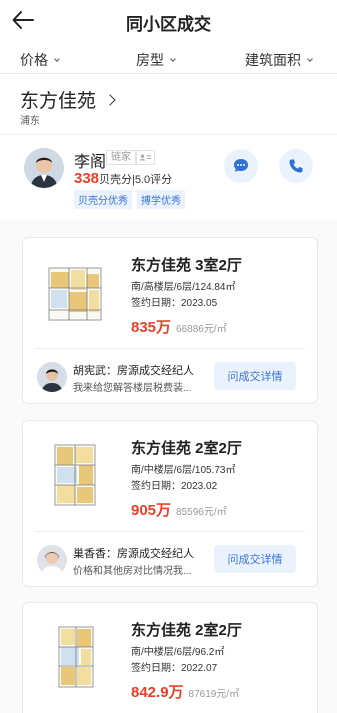  What do you see at coordinates (34, 60) in the screenshot?
I see `filter-price-label: 价格` at bounding box center [34, 60].